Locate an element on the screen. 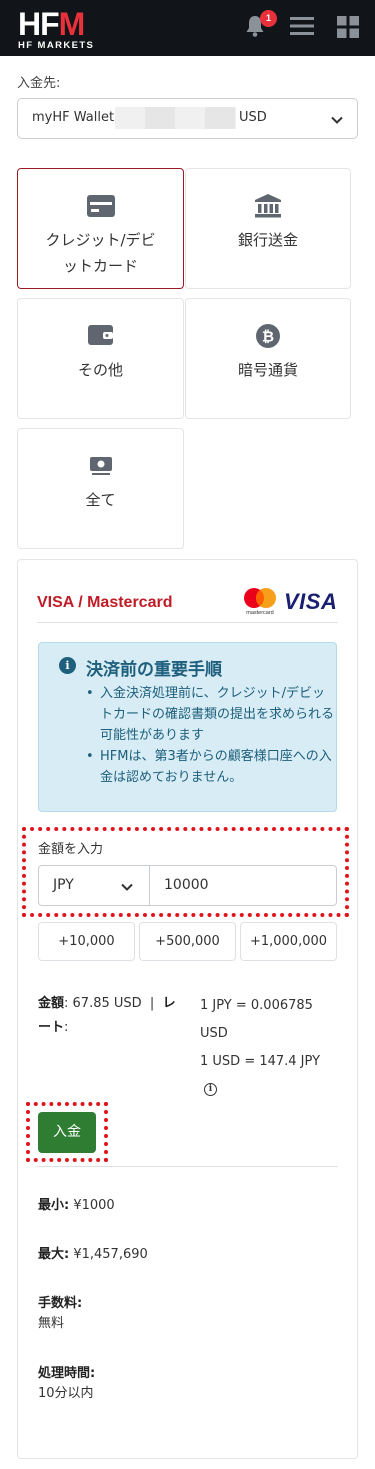 This screenshot has height=1469, width=375. fee-info: 手数料: 無料 is located at coordinates (60, 1313).